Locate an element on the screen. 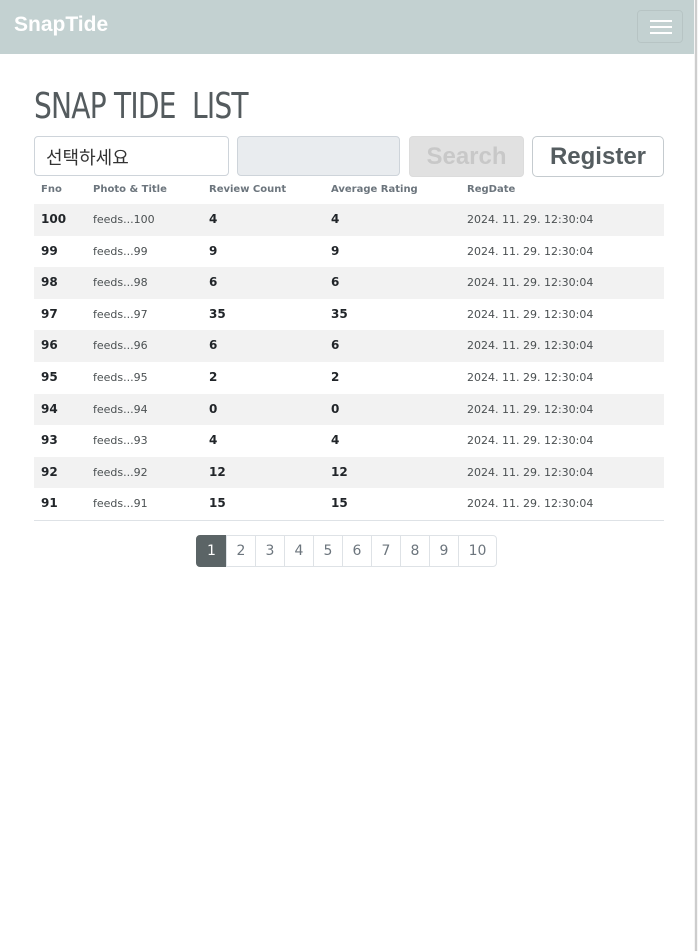  title-link: feeds...96 is located at coordinates (120, 346).